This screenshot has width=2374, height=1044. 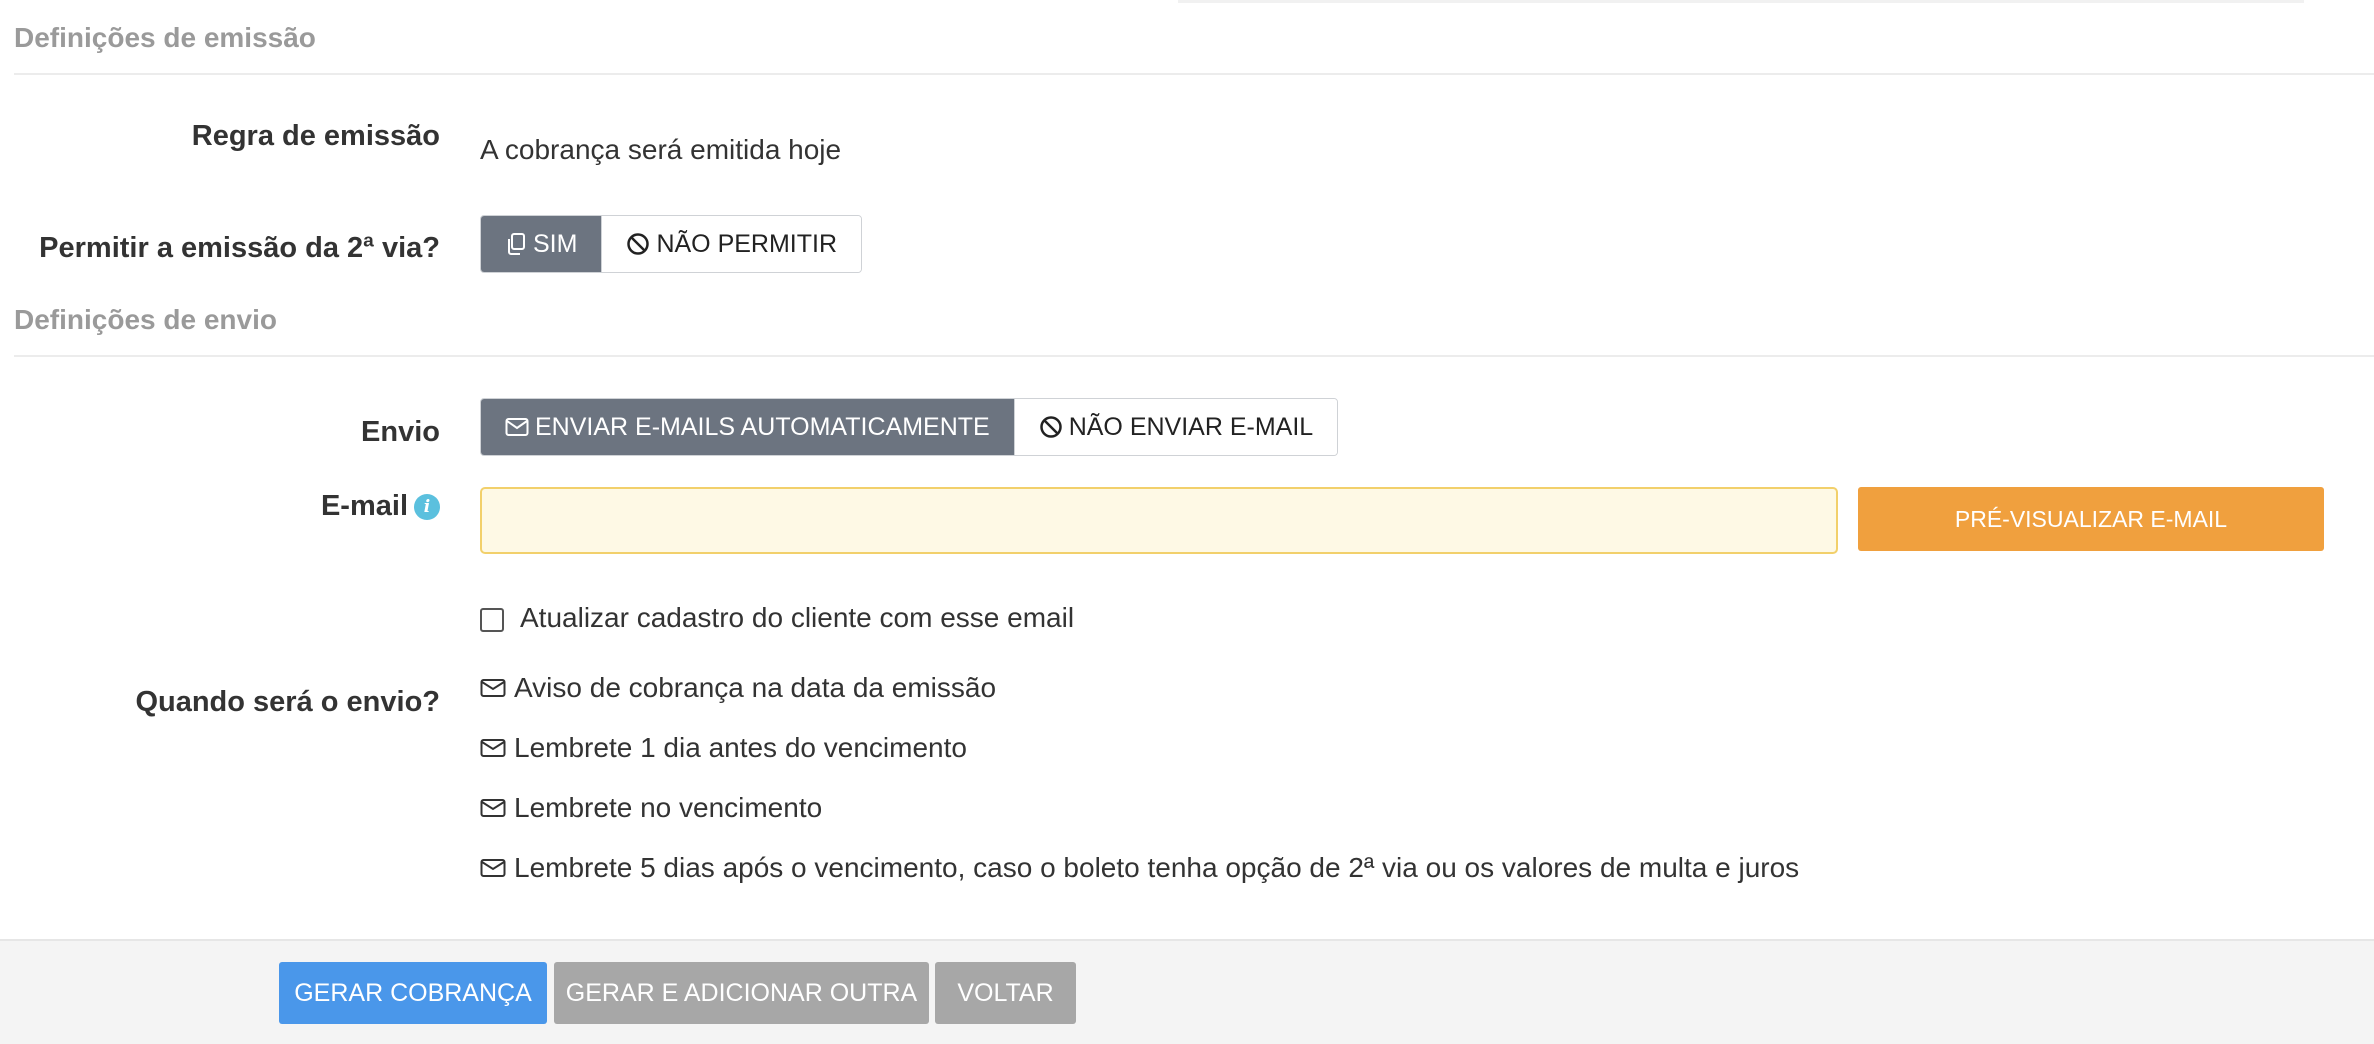 I want to click on second-copy-toggle: SIM NÃO PERMITIR, so click(x=671, y=244).